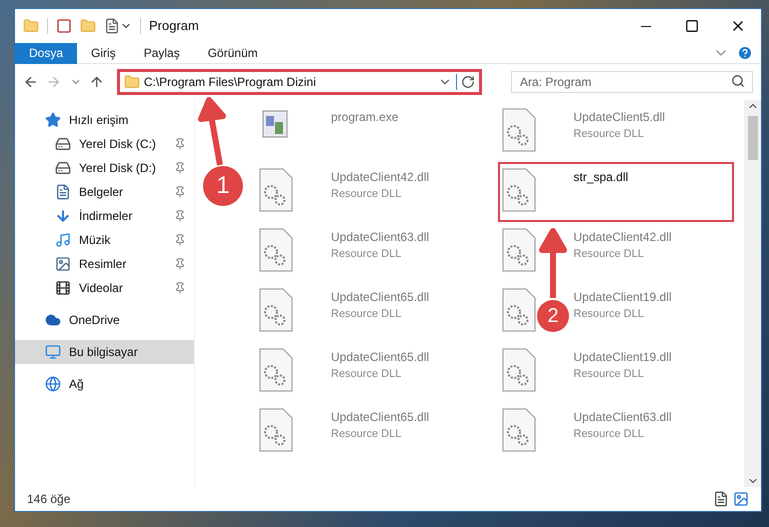 This screenshot has width=769, height=527. Describe the element at coordinates (104, 352) in the screenshot. I see `sidebar-item: Bu bilgisayar` at that location.